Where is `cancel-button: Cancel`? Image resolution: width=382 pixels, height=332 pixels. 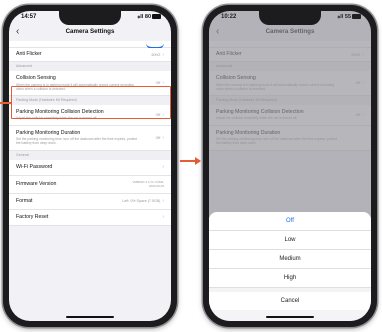 cancel-button: Cancel is located at coordinates (290, 301).